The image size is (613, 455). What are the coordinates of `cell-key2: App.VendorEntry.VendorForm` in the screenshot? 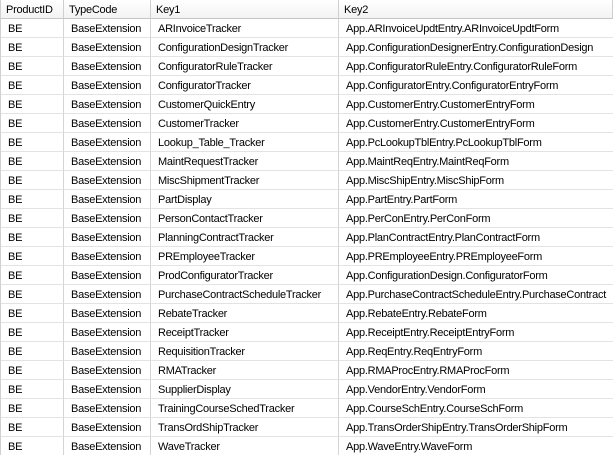 It's located at (476, 389).